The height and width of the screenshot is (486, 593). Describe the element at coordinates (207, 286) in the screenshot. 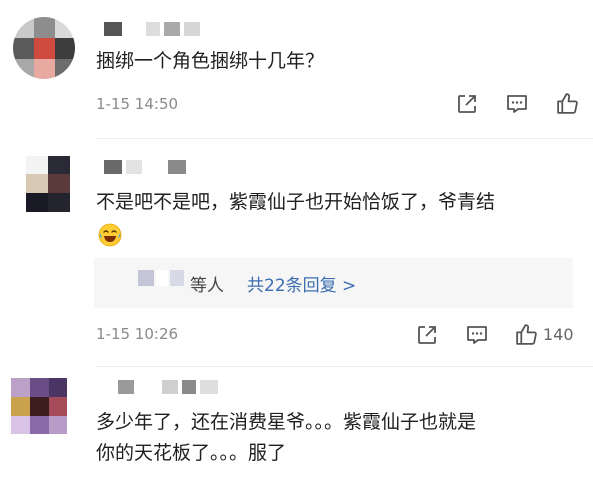

I see `reply-suffix: 等人` at that location.